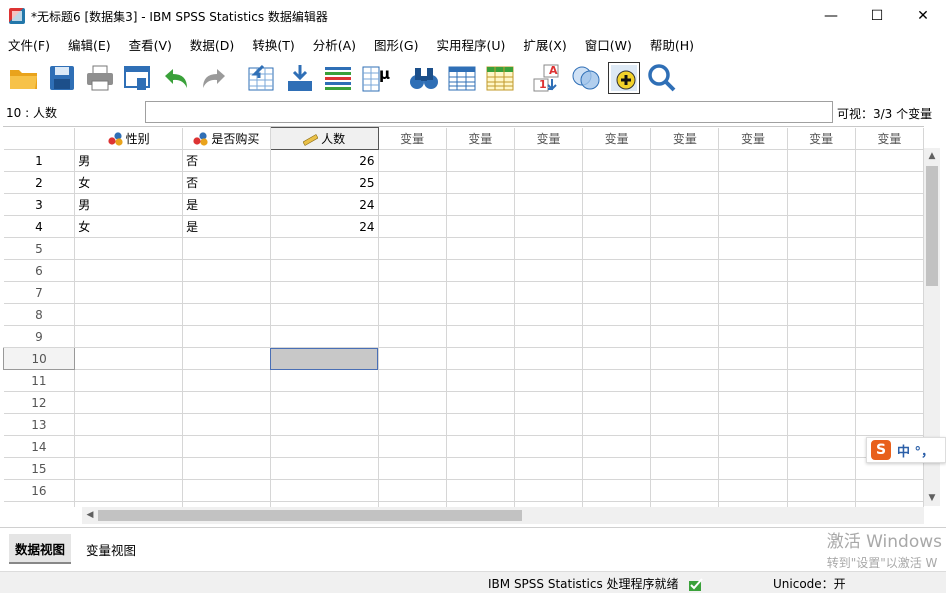 The width and height of the screenshot is (946, 593). What do you see at coordinates (624, 78) in the screenshot?
I see `select-cases-icon` at bounding box center [624, 78].